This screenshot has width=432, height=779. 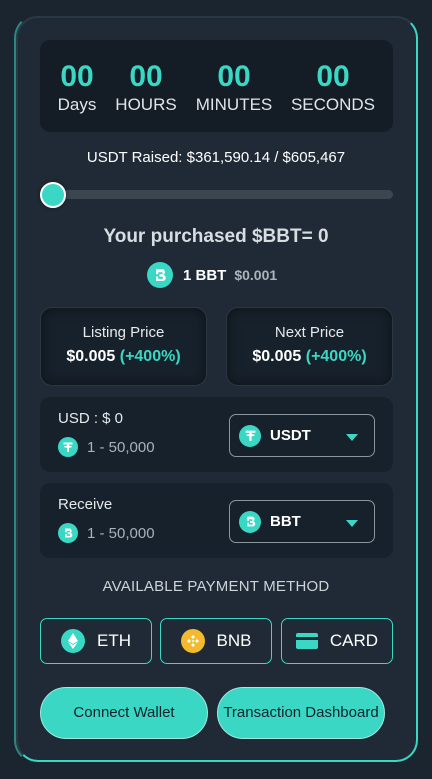 What do you see at coordinates (234, 76) in the screenshot?
I see `minutes-value: 00` at bounding box center [234, 76].